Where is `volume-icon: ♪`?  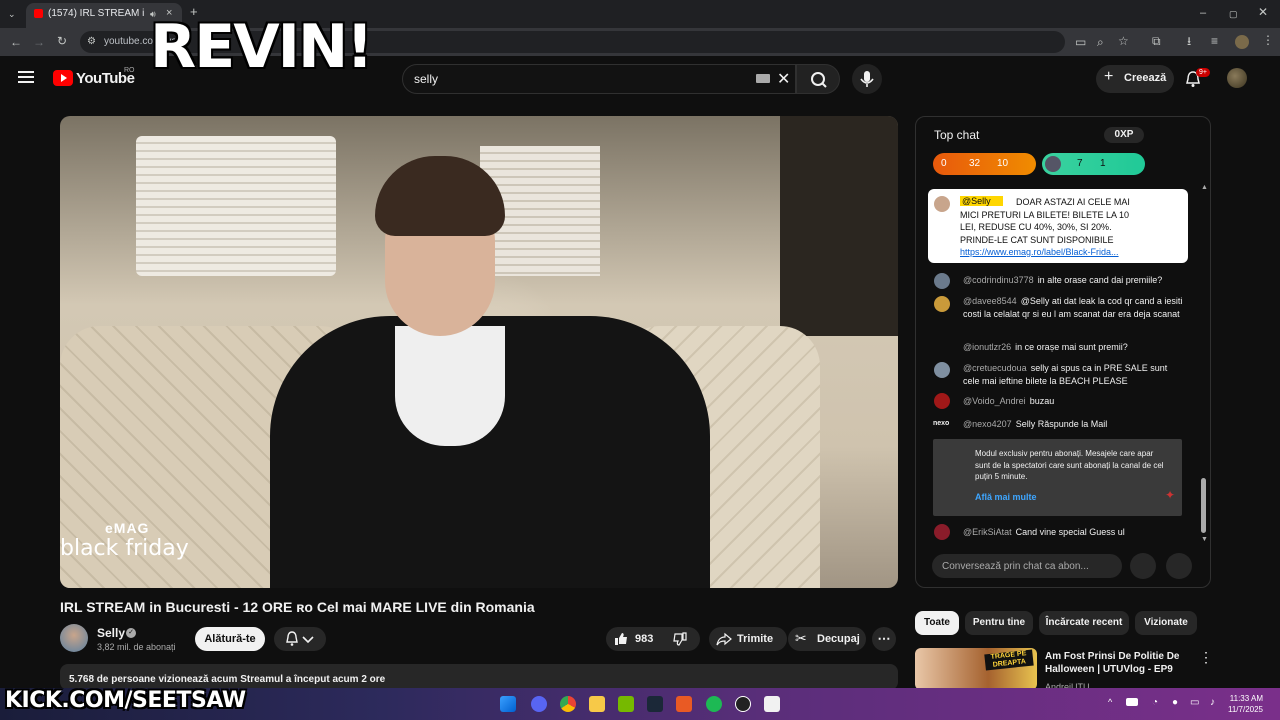
volume-icon: ♪ is located at coordinates (1212, 702).